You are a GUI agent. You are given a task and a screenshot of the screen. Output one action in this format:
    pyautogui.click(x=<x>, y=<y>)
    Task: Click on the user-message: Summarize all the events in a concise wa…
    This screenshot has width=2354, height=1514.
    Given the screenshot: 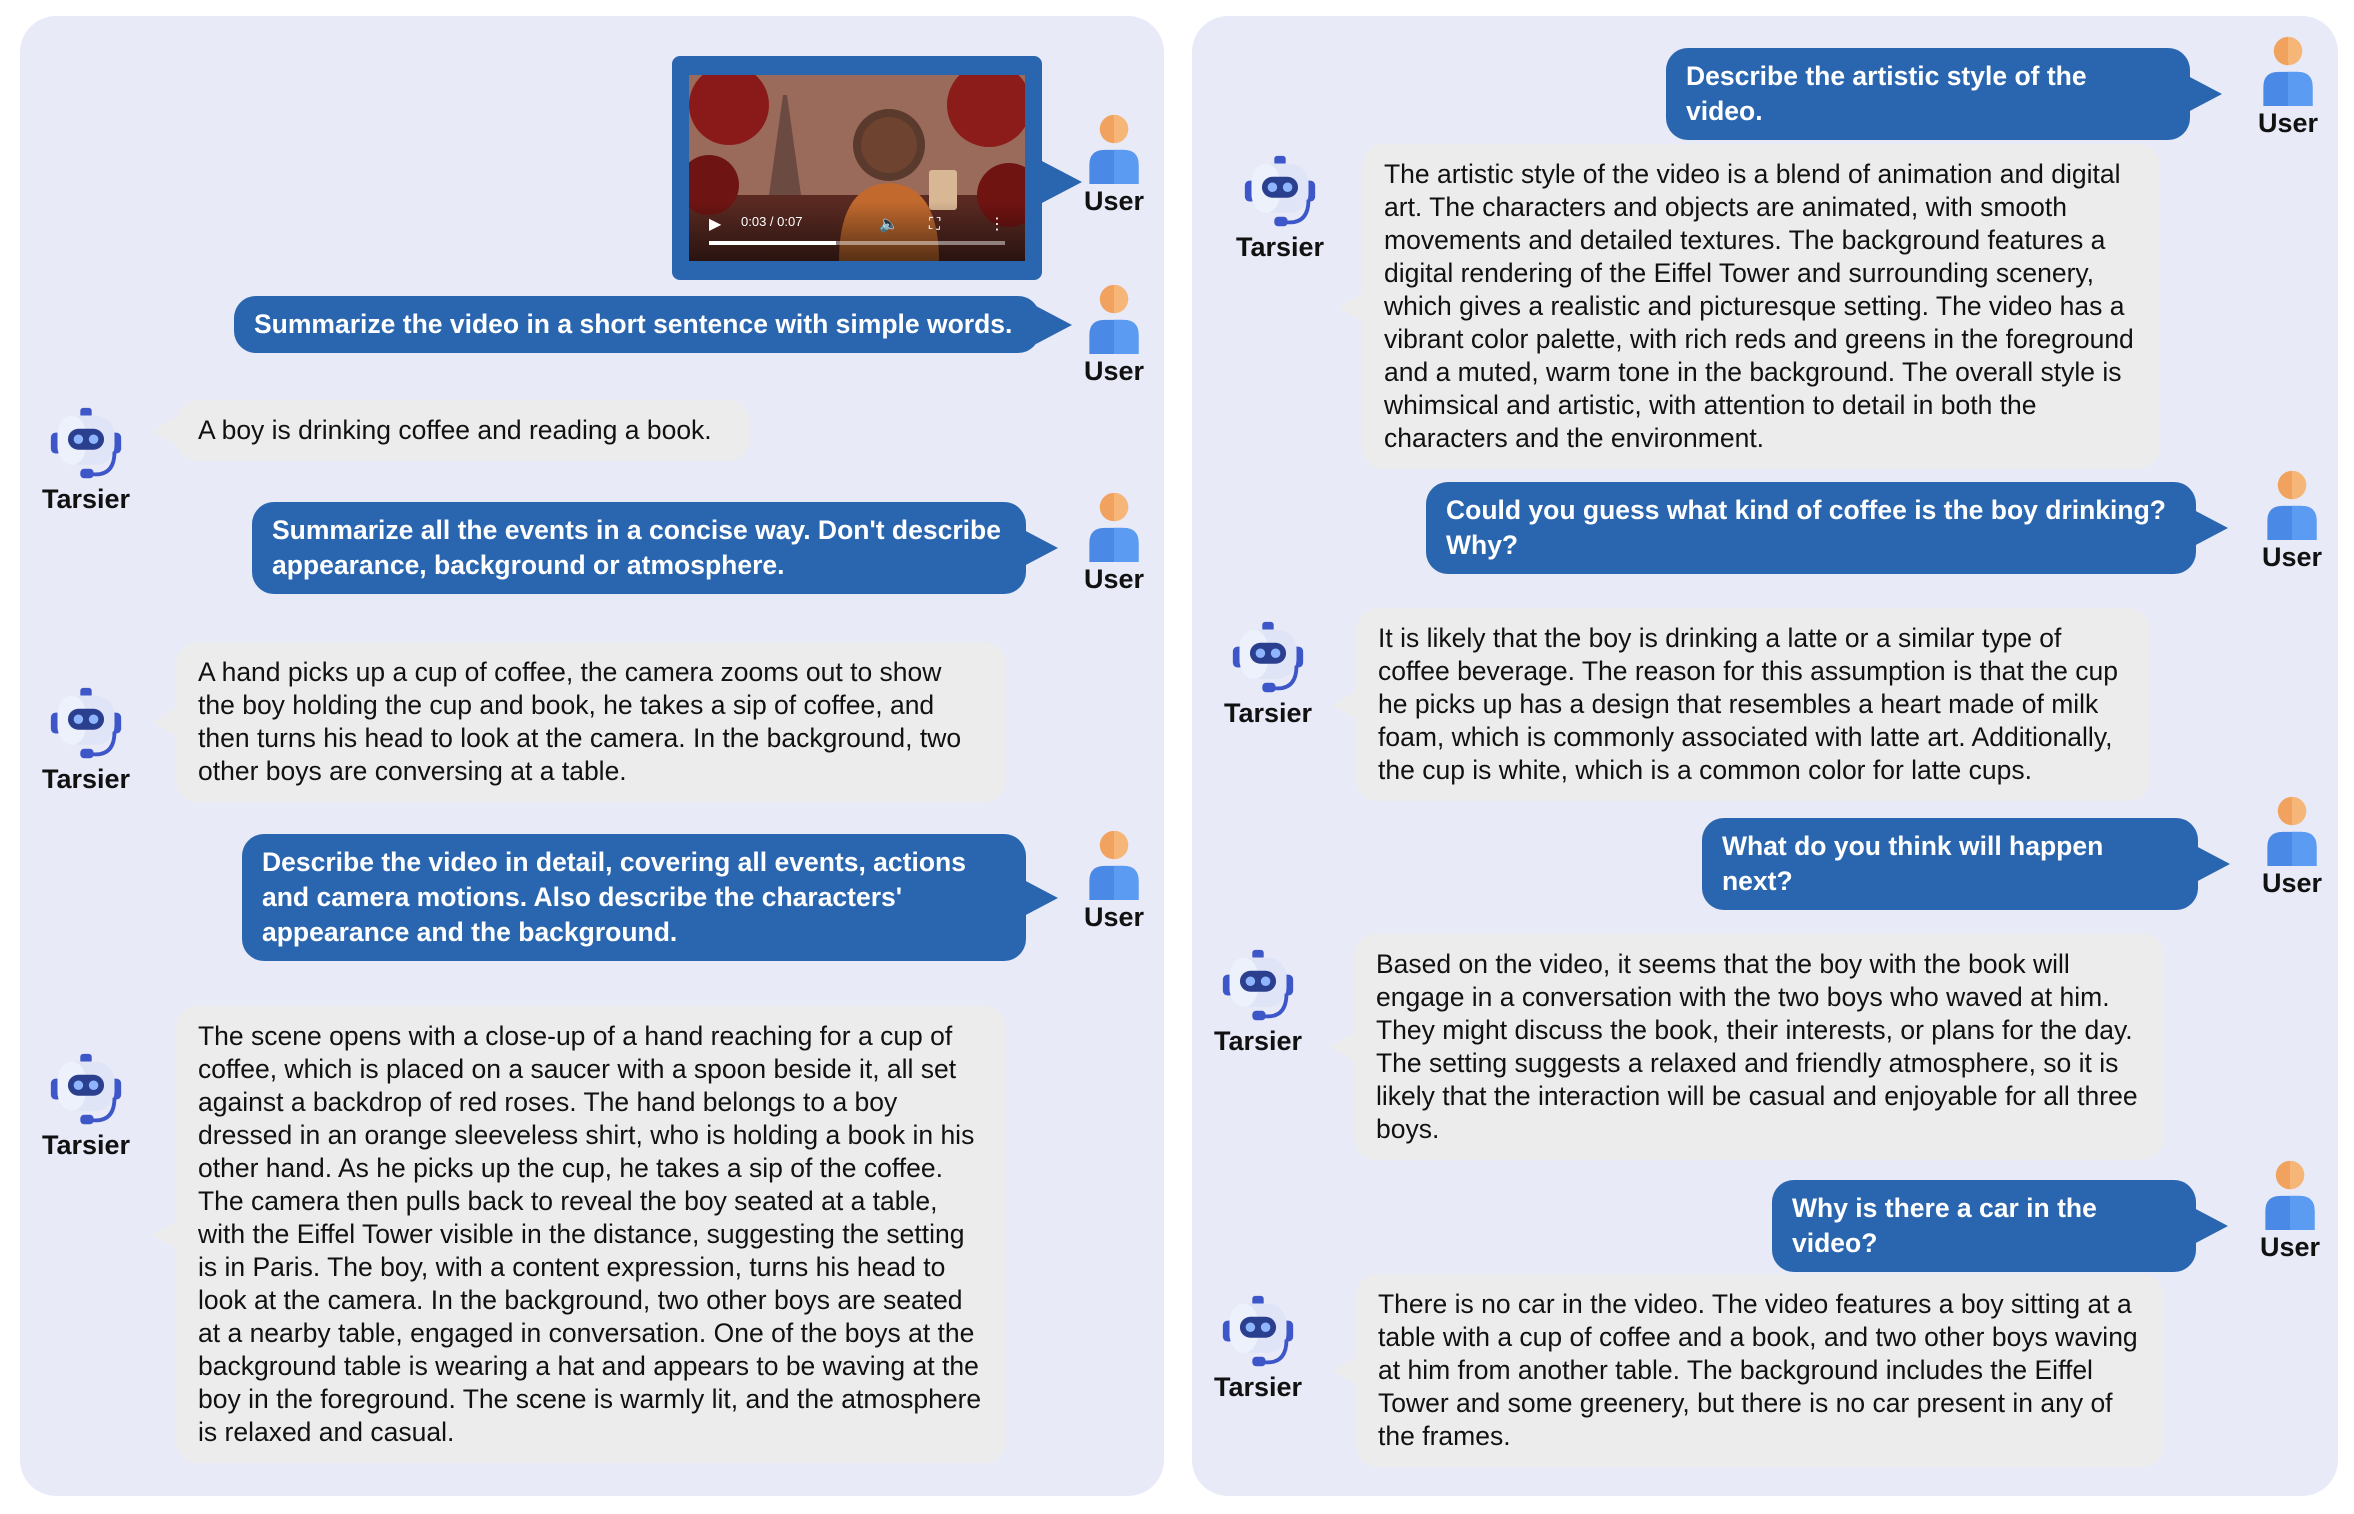 What is the action you would take?
    pyautogui.click(x=639, y=548)
    